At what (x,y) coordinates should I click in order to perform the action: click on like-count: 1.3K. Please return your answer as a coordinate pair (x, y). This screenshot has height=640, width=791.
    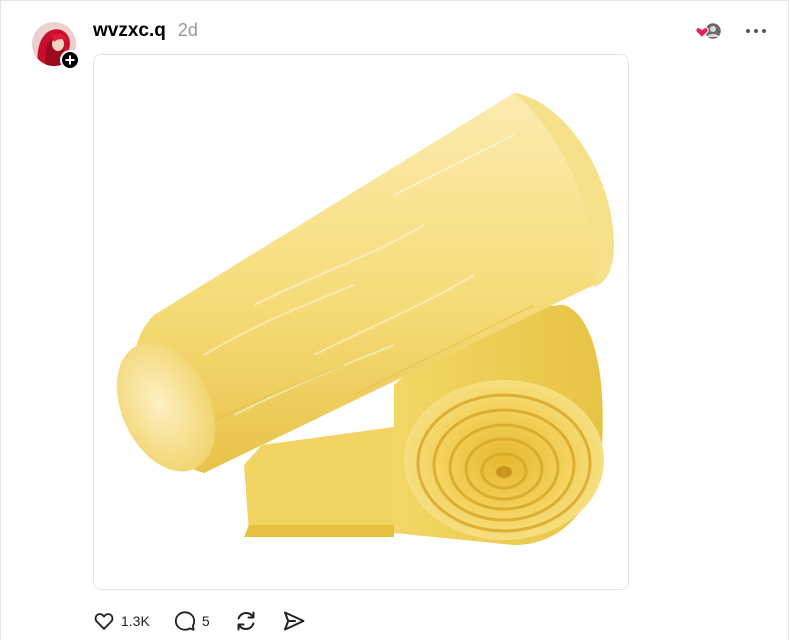
    Looking at the image, I should click on (135, 621).